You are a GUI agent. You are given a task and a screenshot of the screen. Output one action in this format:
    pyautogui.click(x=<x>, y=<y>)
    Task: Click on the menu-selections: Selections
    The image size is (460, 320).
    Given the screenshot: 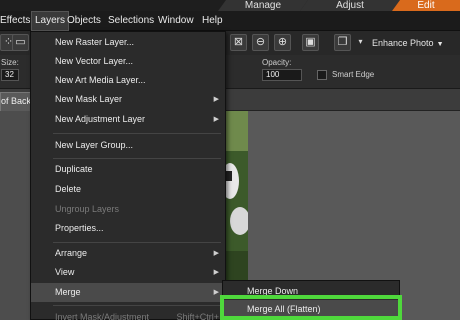 What is the action you would take?
    pyautogui.click(x=131, y=21)
    